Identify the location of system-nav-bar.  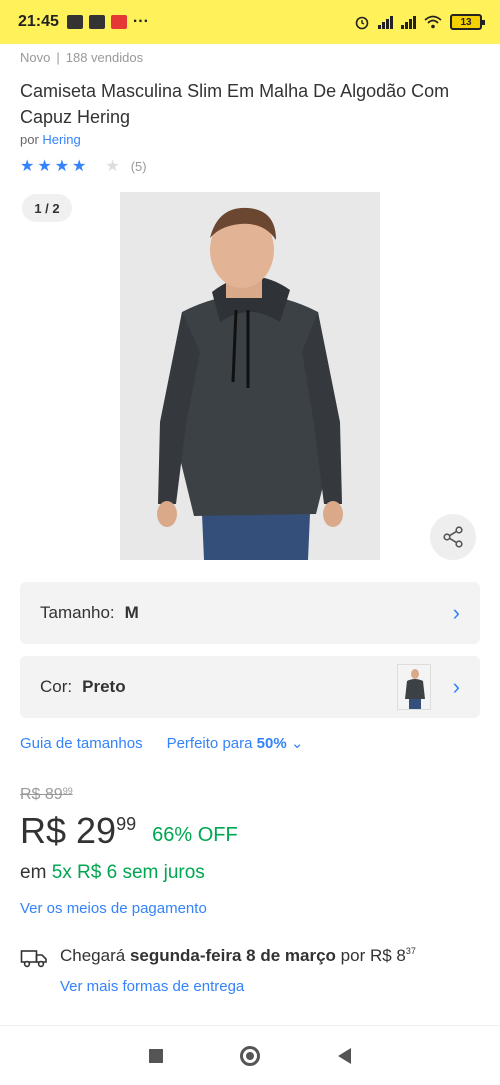
(250, 1055).